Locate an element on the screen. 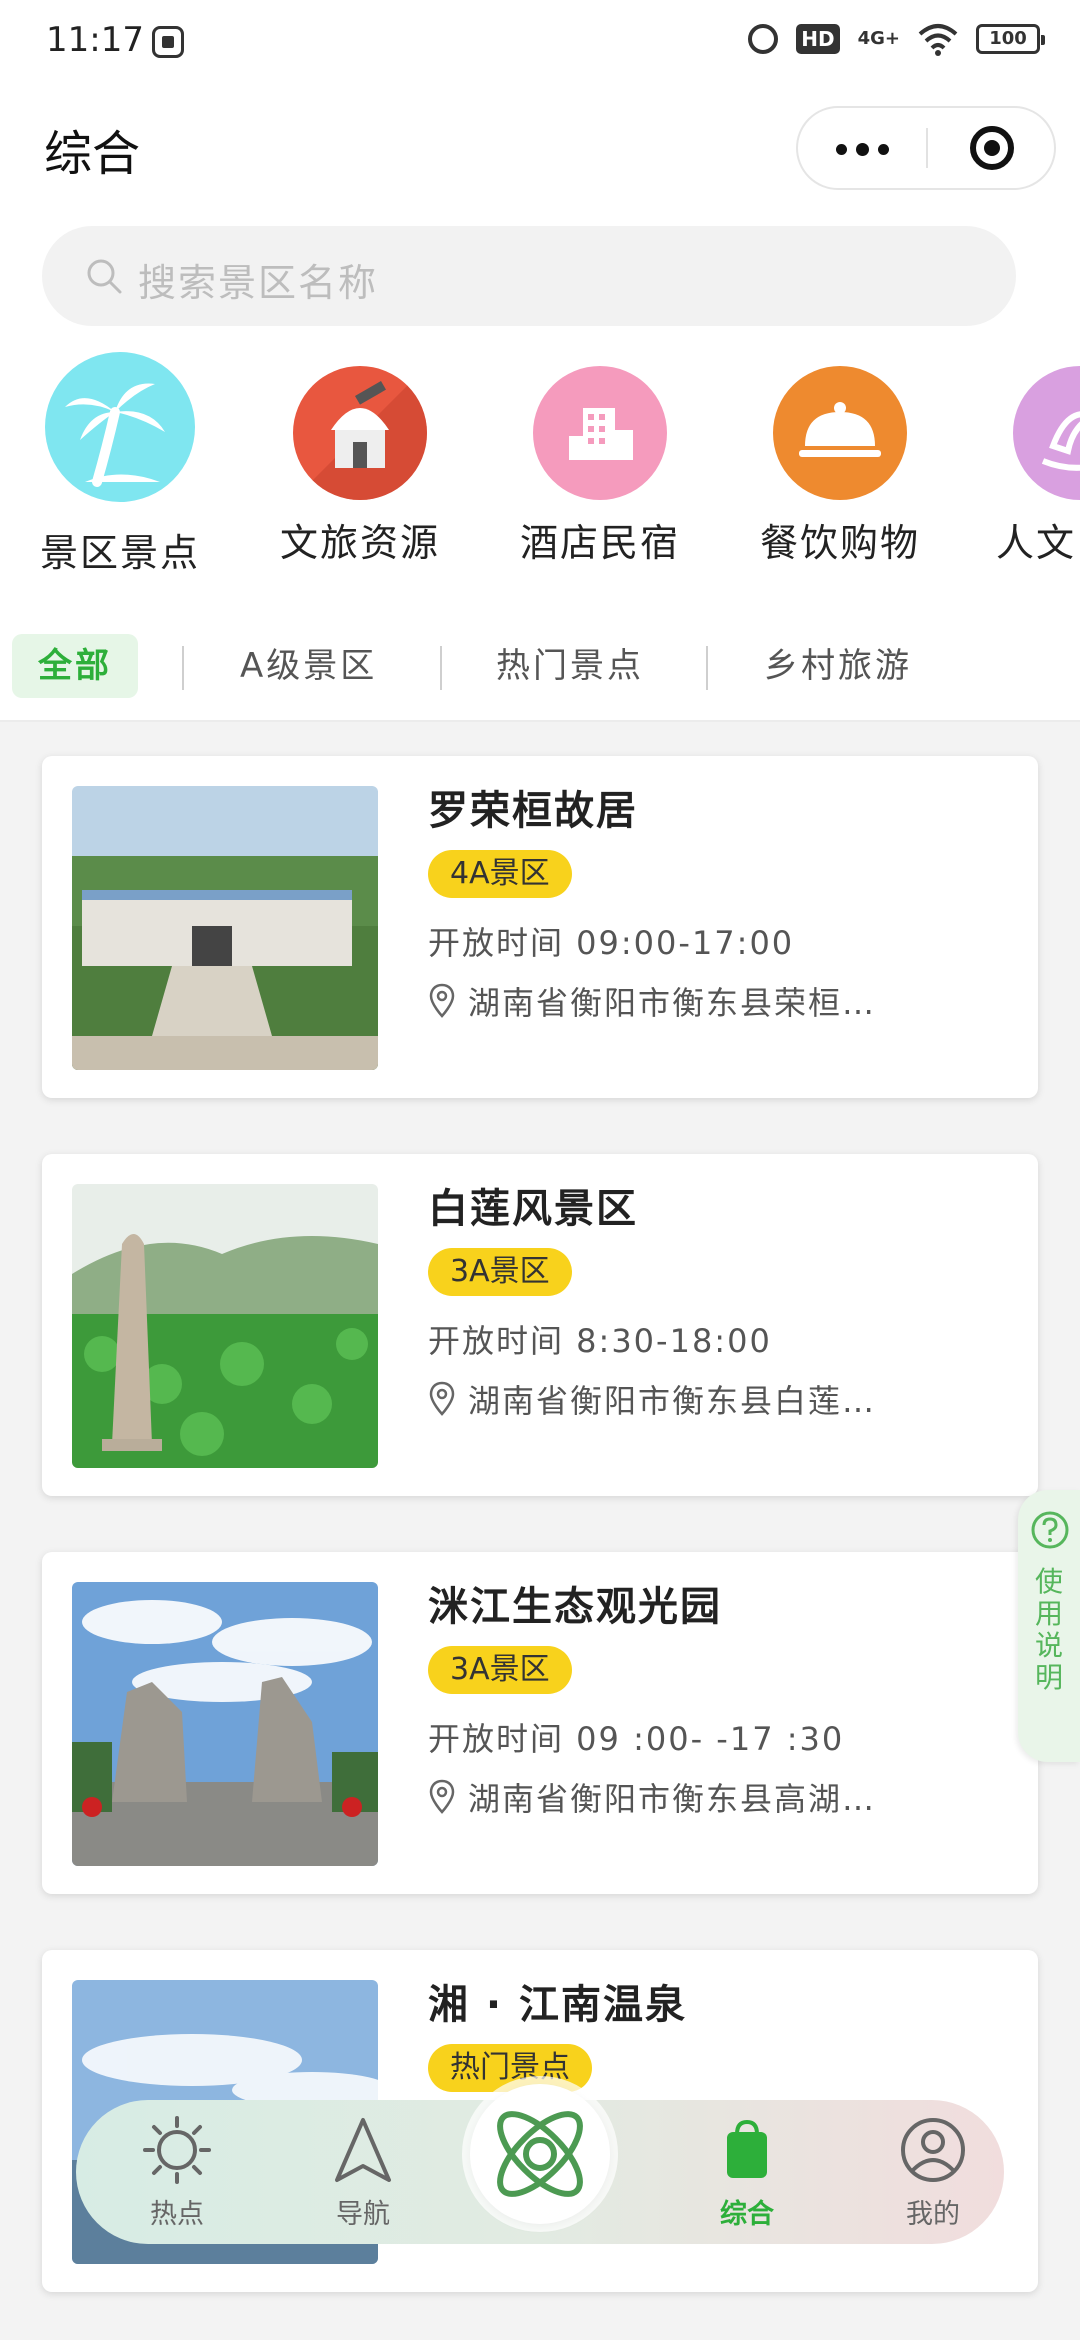 This screenshot has height=2340, width=1080. status-bar: 11:17 HD 4G+ 100 is located at coordinates (540, 42).